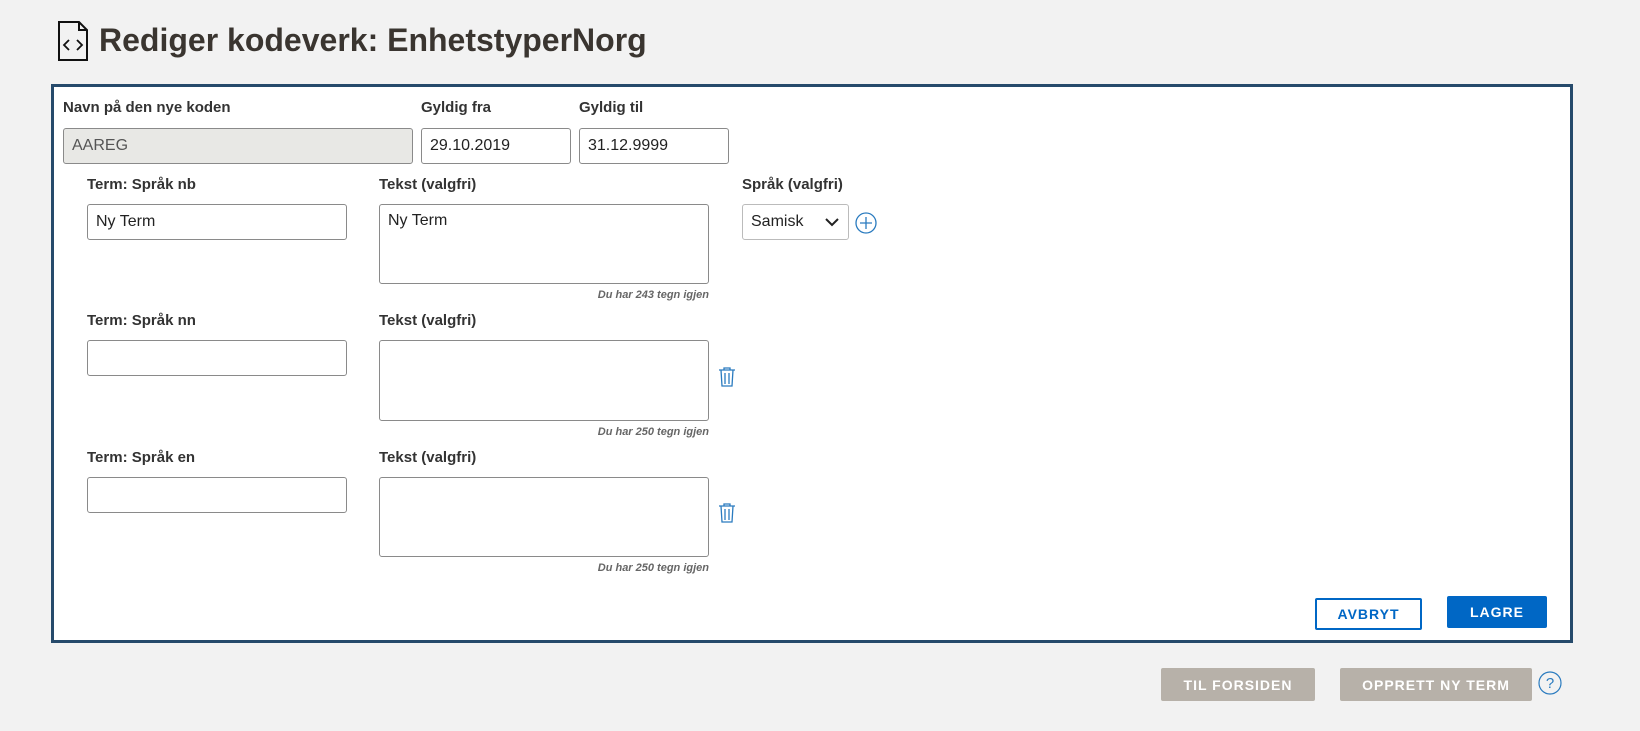 The height and width of the screenshot is (731, 1640). I want to click on valid-to-input: 31.12.9999, so click(654, 146).